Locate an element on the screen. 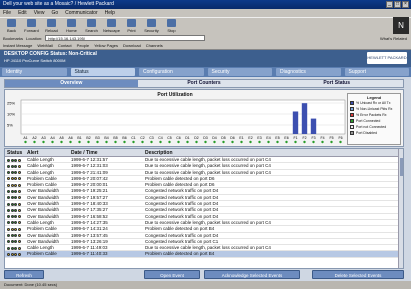  whats-related-button: What's Related is located at coordinates (395, 38).